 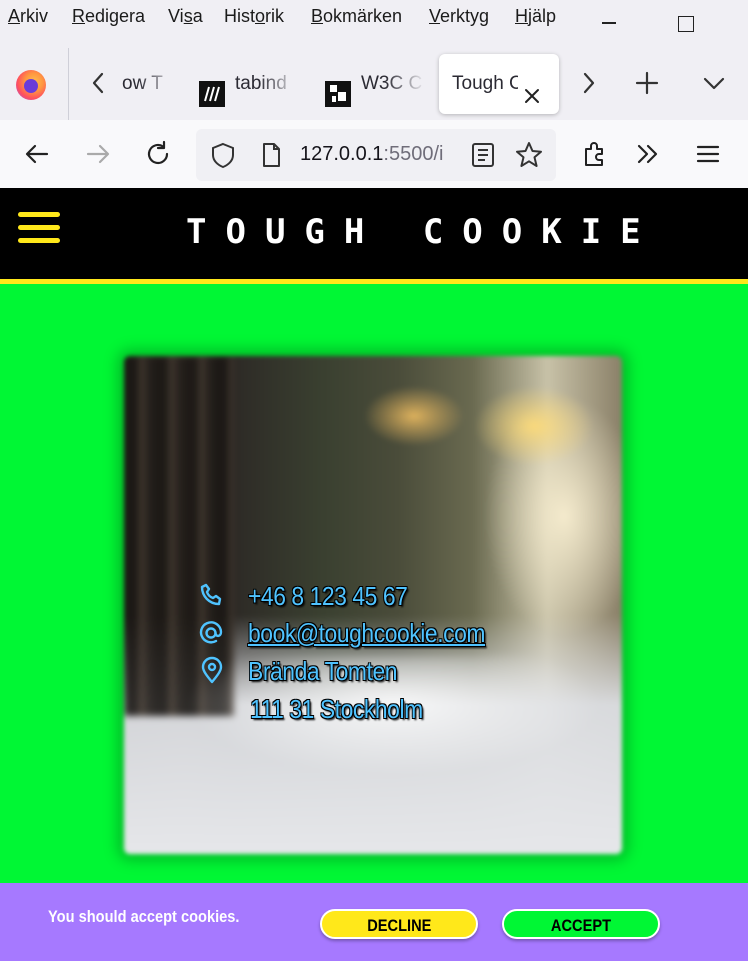 I want to click on new-tab-icon, so click(x=647, y=83).